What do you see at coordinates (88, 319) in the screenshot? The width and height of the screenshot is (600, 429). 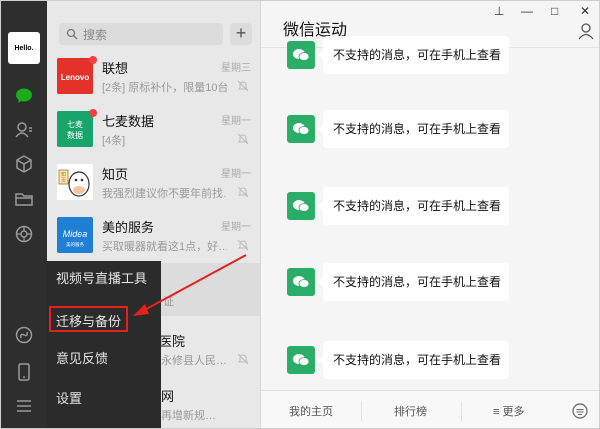 I see `highlight-box` at bounding box center [88, 319].